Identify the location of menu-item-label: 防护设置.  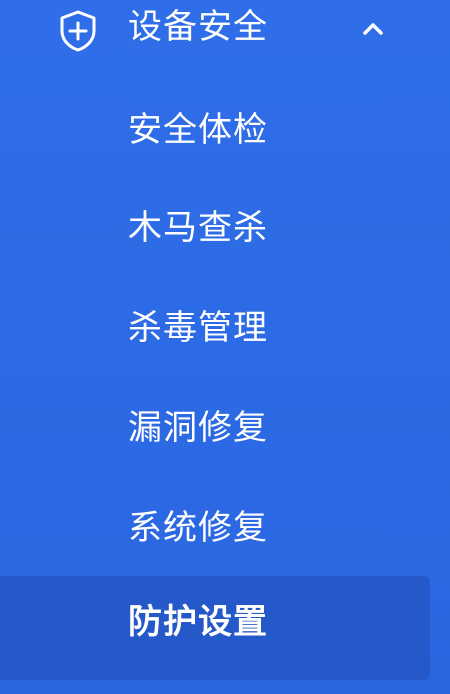
(198, 622).